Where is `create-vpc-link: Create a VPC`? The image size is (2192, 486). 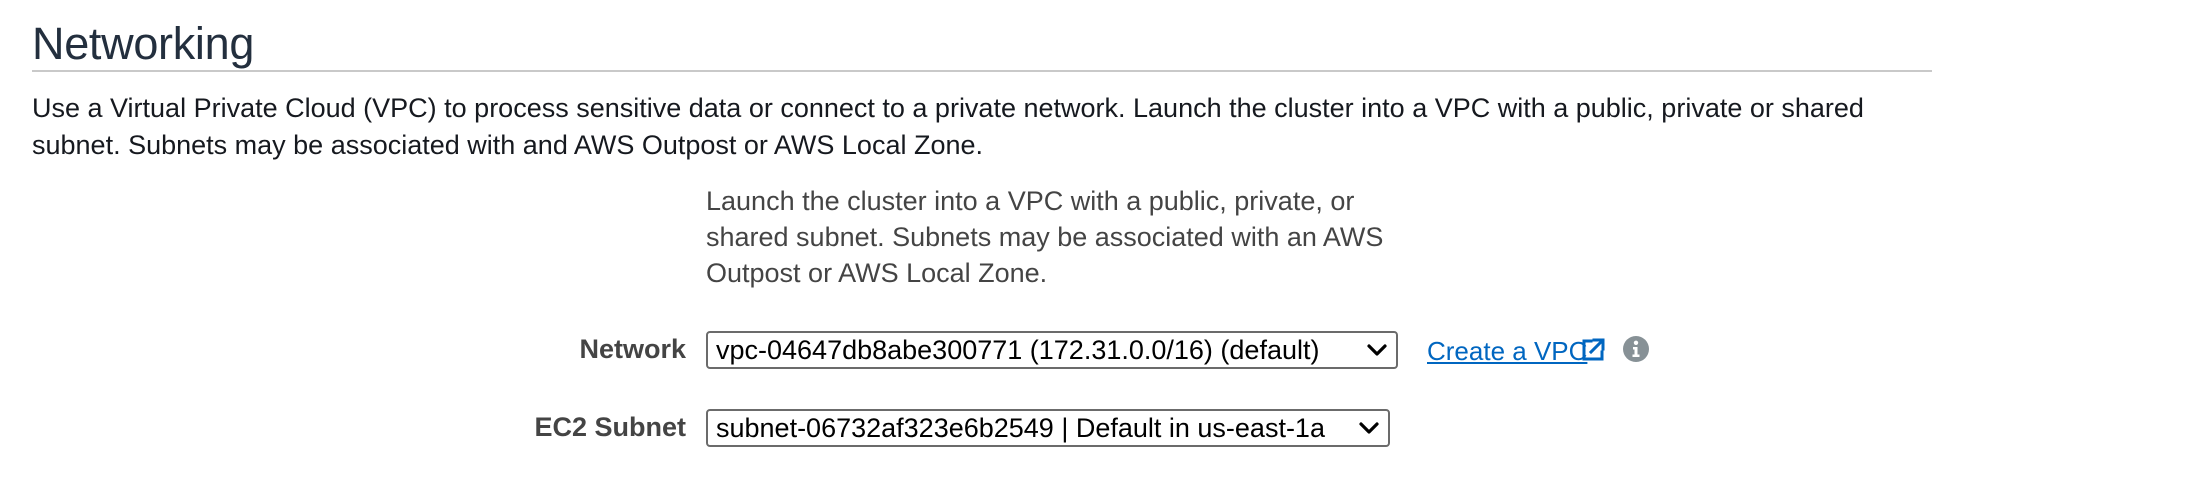 create-vpc-link: Create a VPC is located at coordinates (1507, 351).